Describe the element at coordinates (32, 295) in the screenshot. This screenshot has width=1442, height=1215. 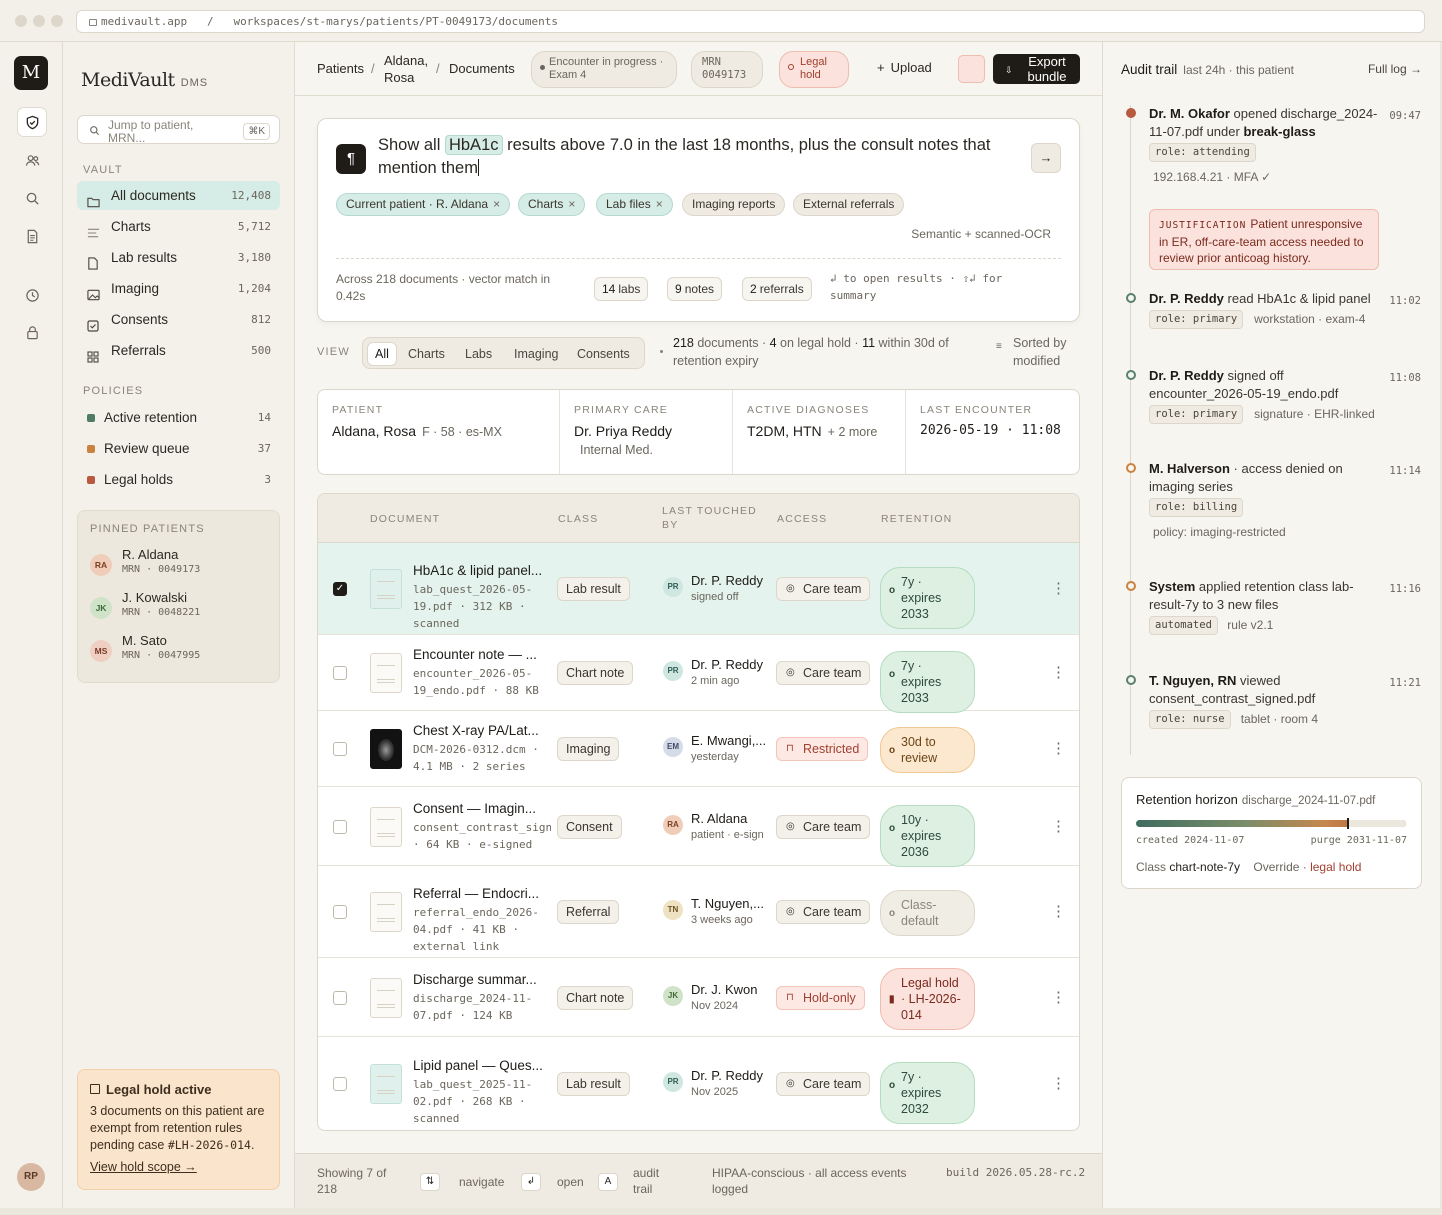
I see `clock-icon` at that location.